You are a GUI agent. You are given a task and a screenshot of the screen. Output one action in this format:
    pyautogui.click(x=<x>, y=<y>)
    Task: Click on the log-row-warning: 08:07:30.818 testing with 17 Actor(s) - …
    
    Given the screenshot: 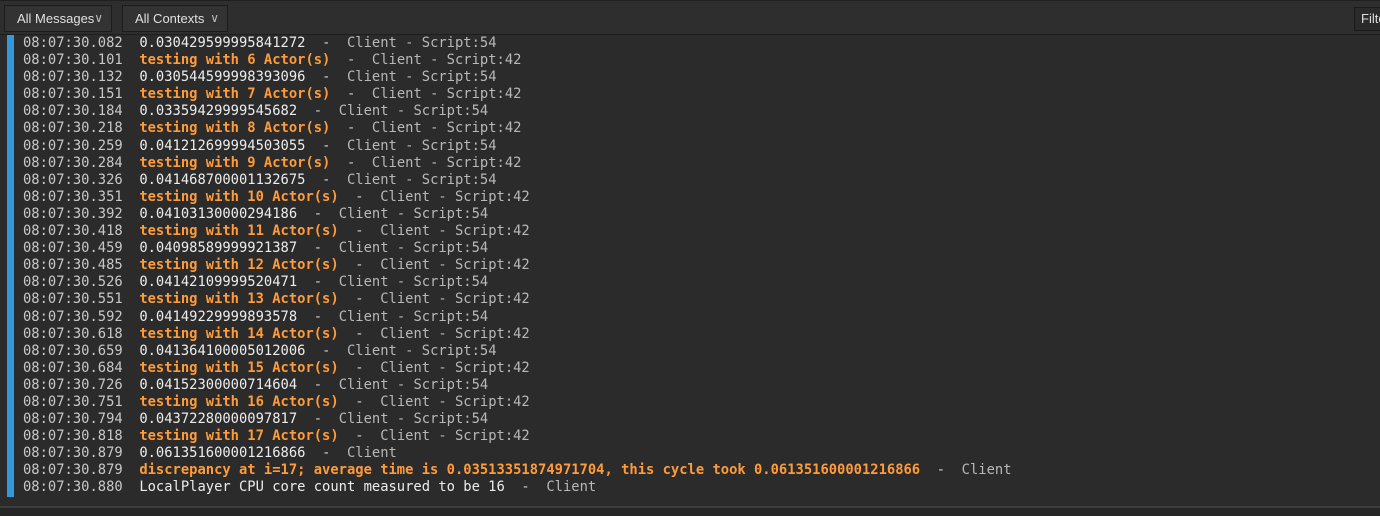 What is the action you would take?
    pyautogui.click(x=517, y=436)
    